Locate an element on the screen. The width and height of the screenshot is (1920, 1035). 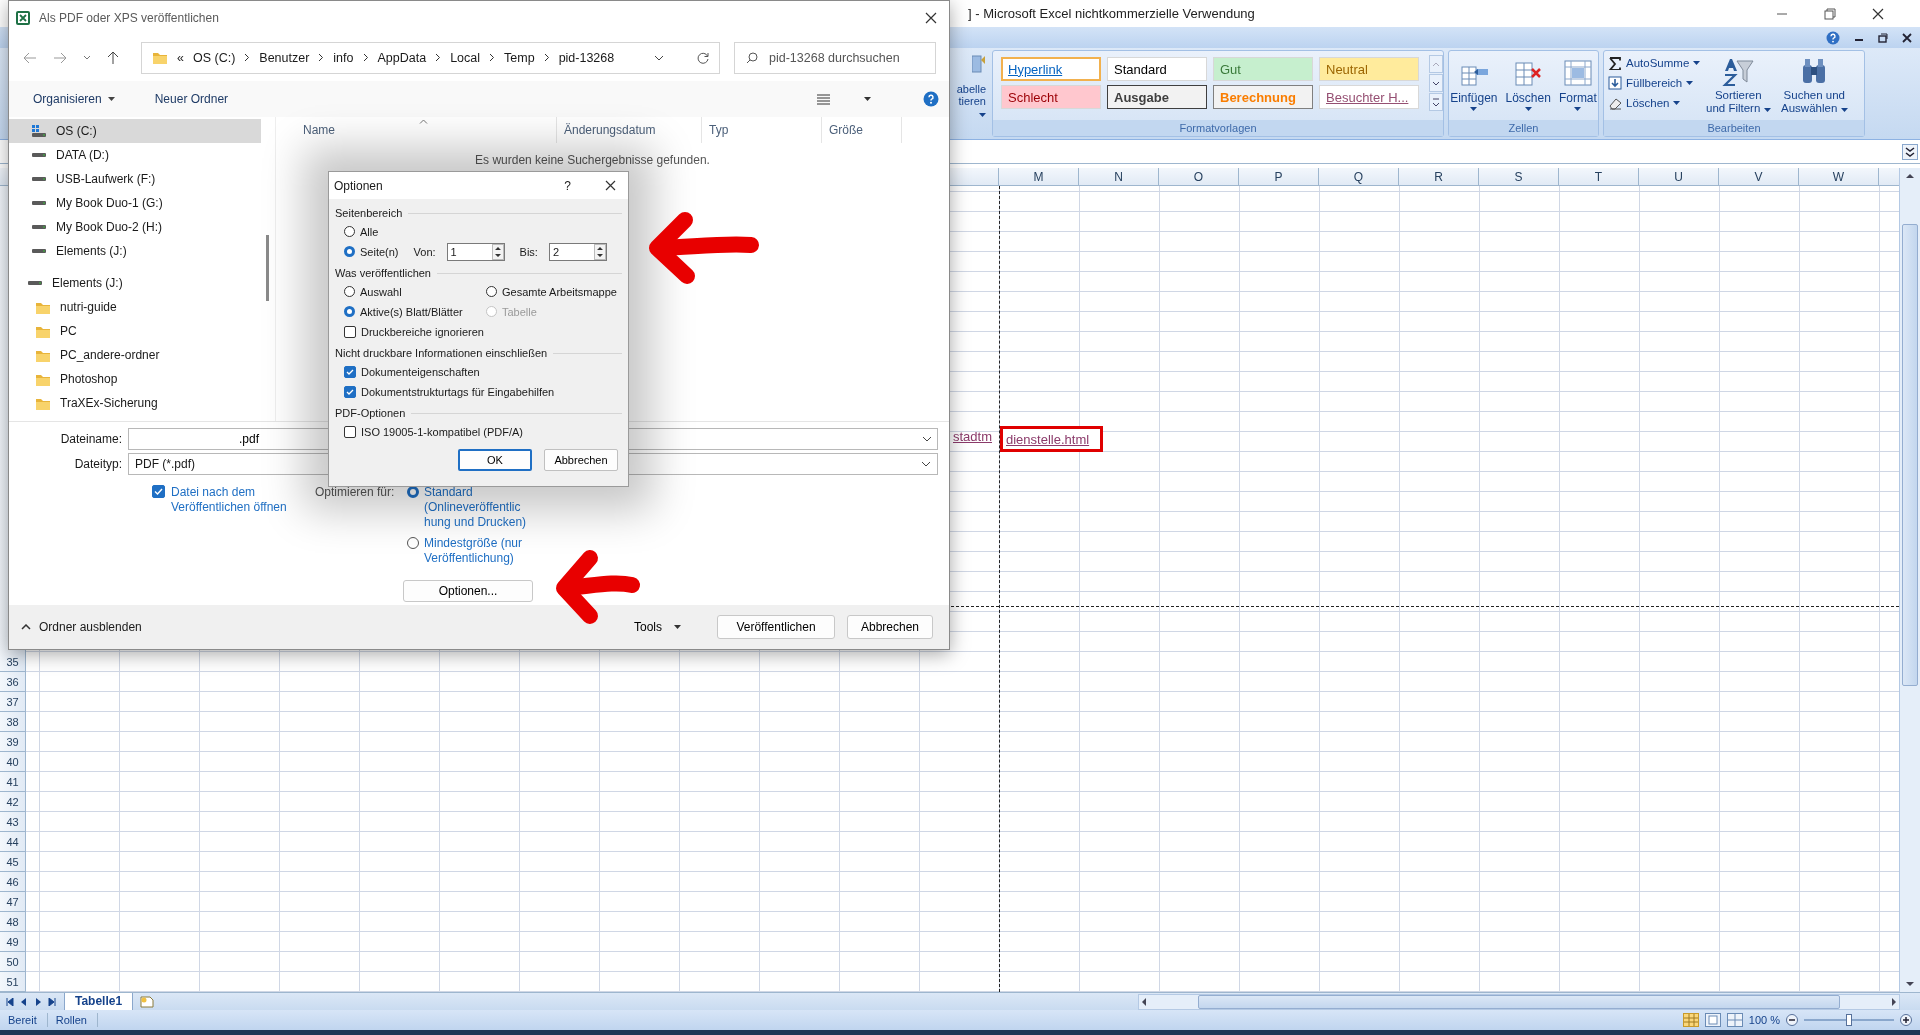
column-header: Typ is located at coordinates (762, 130).